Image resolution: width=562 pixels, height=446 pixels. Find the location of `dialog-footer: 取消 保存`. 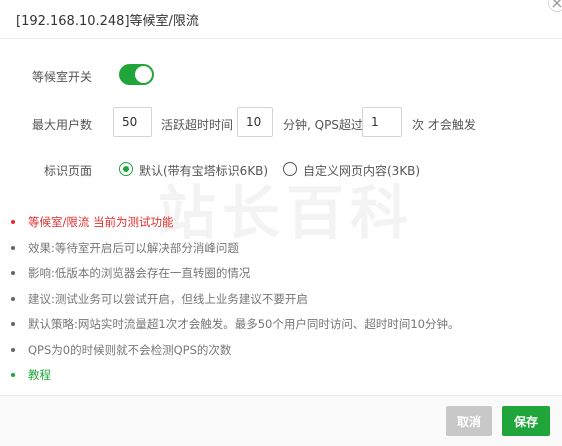

dialog-footer: 取消 保存 is located at coordinates (281, 420).